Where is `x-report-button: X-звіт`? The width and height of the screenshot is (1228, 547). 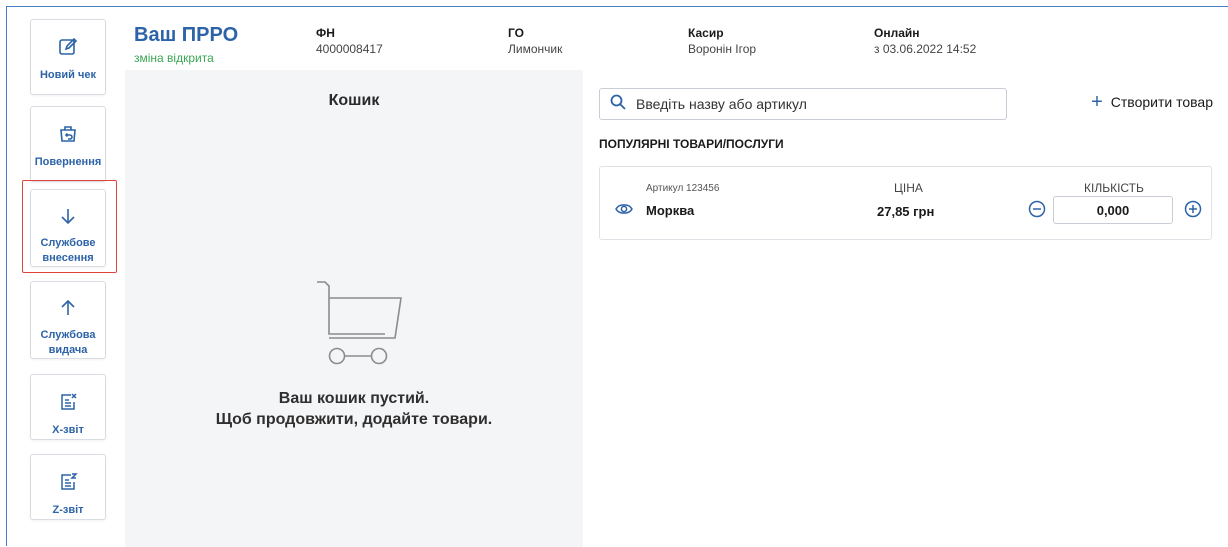 x-report-button: X-звіт is located at coordinates (68, 407).